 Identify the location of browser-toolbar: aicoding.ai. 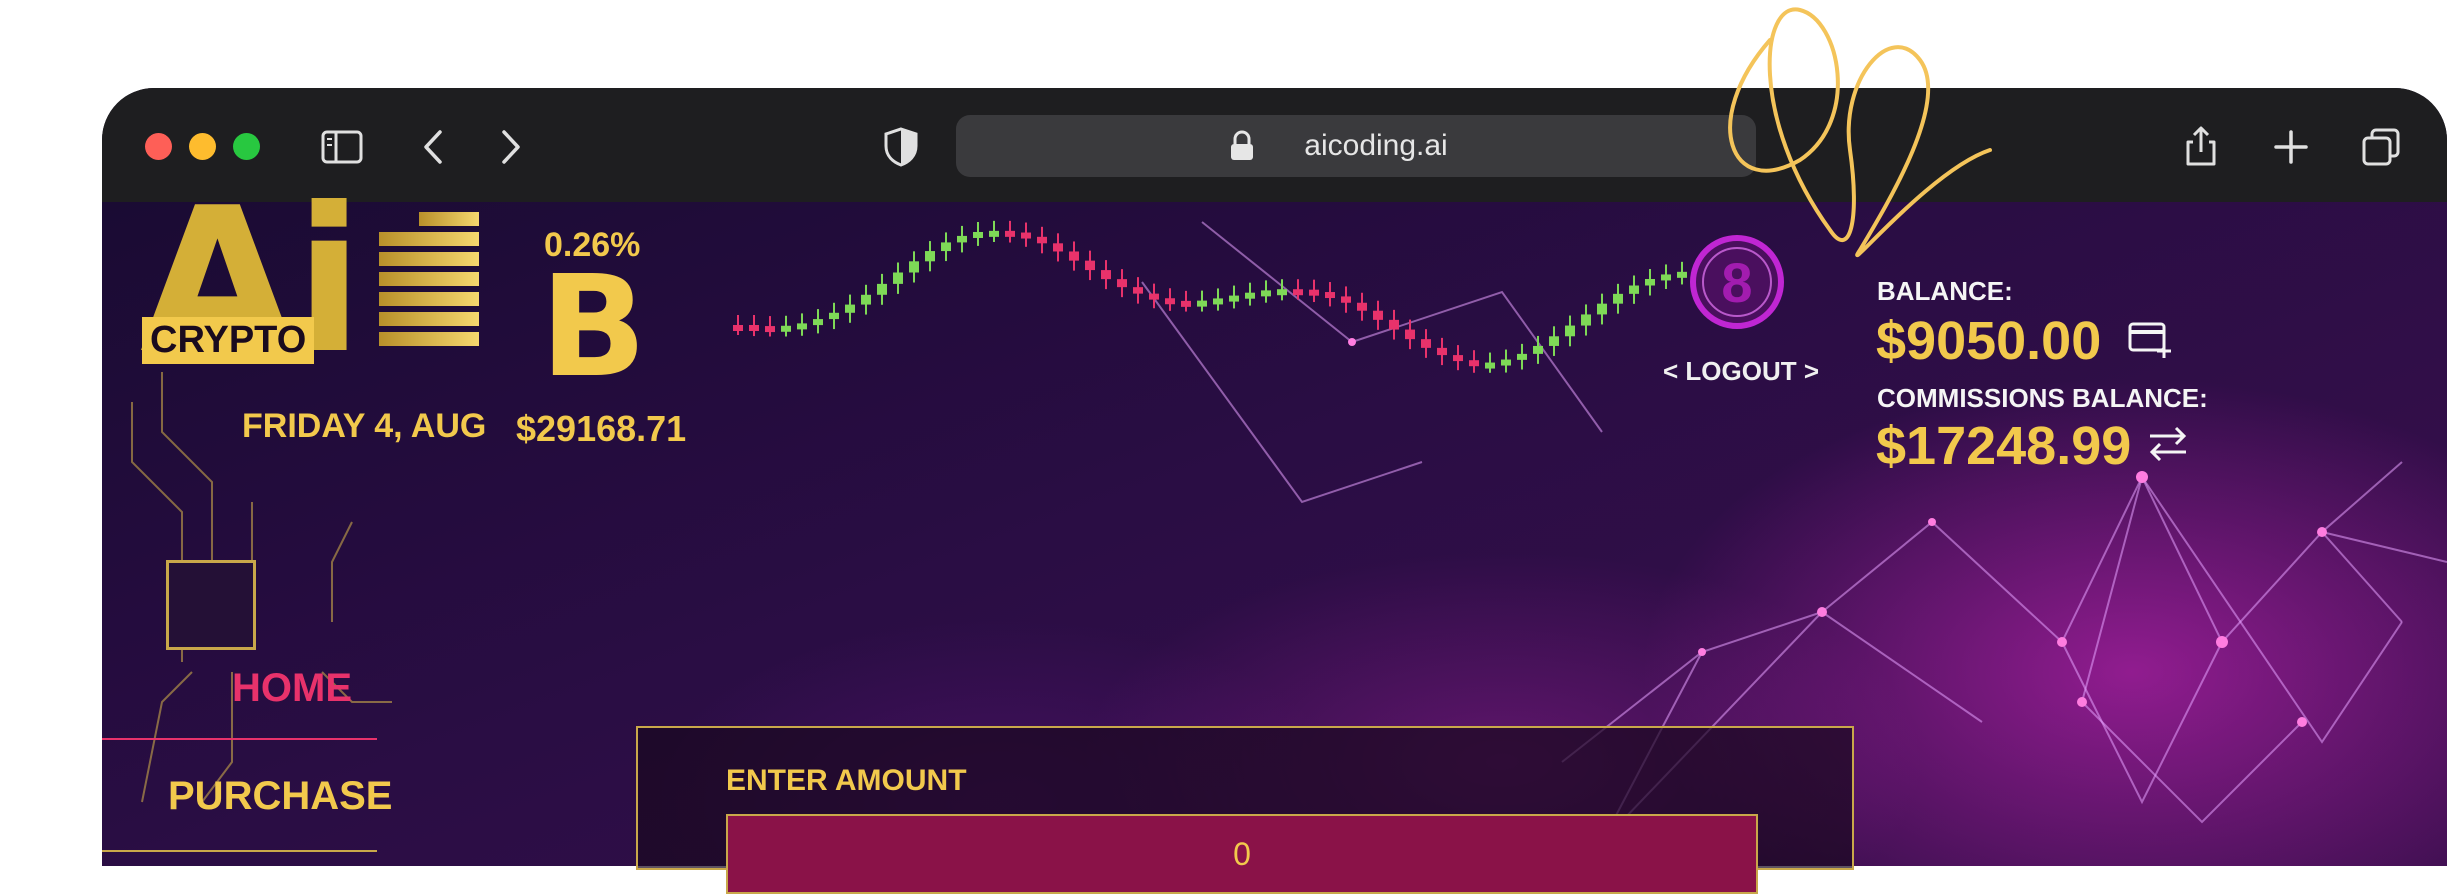
(1274, 145).